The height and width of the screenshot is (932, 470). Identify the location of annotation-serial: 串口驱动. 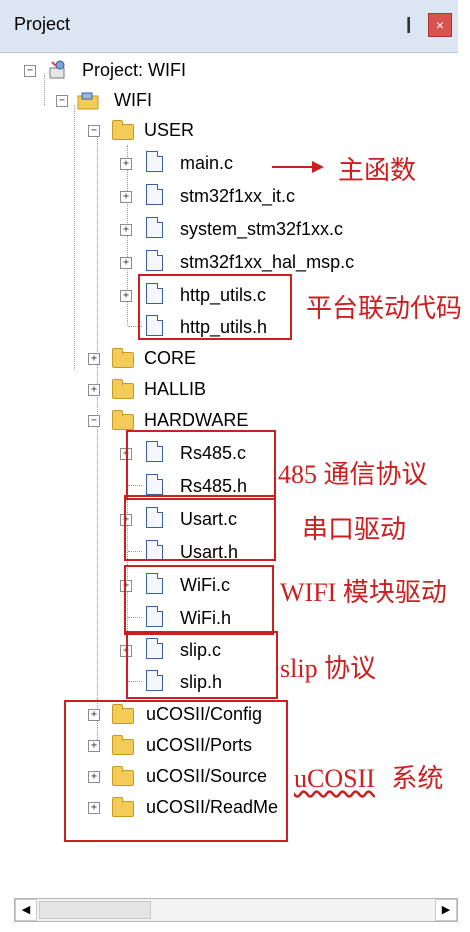
(354, 529).